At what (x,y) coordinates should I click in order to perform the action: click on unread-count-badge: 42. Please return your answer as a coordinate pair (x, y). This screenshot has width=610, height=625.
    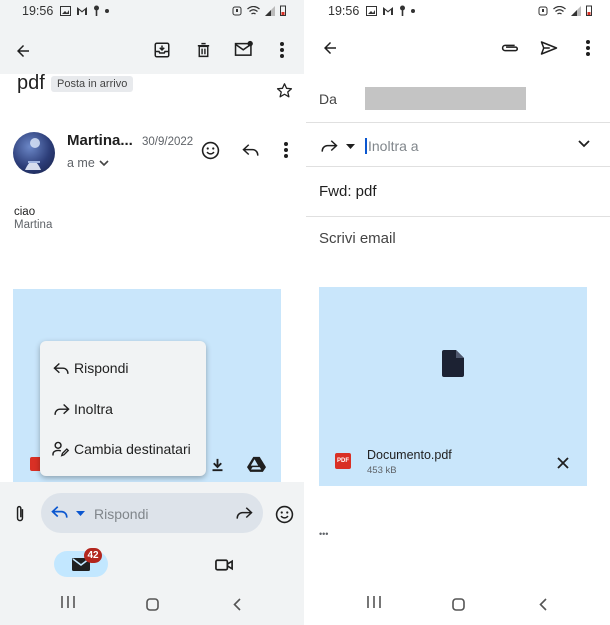
    Looking at the image, I should click on (93, 555).